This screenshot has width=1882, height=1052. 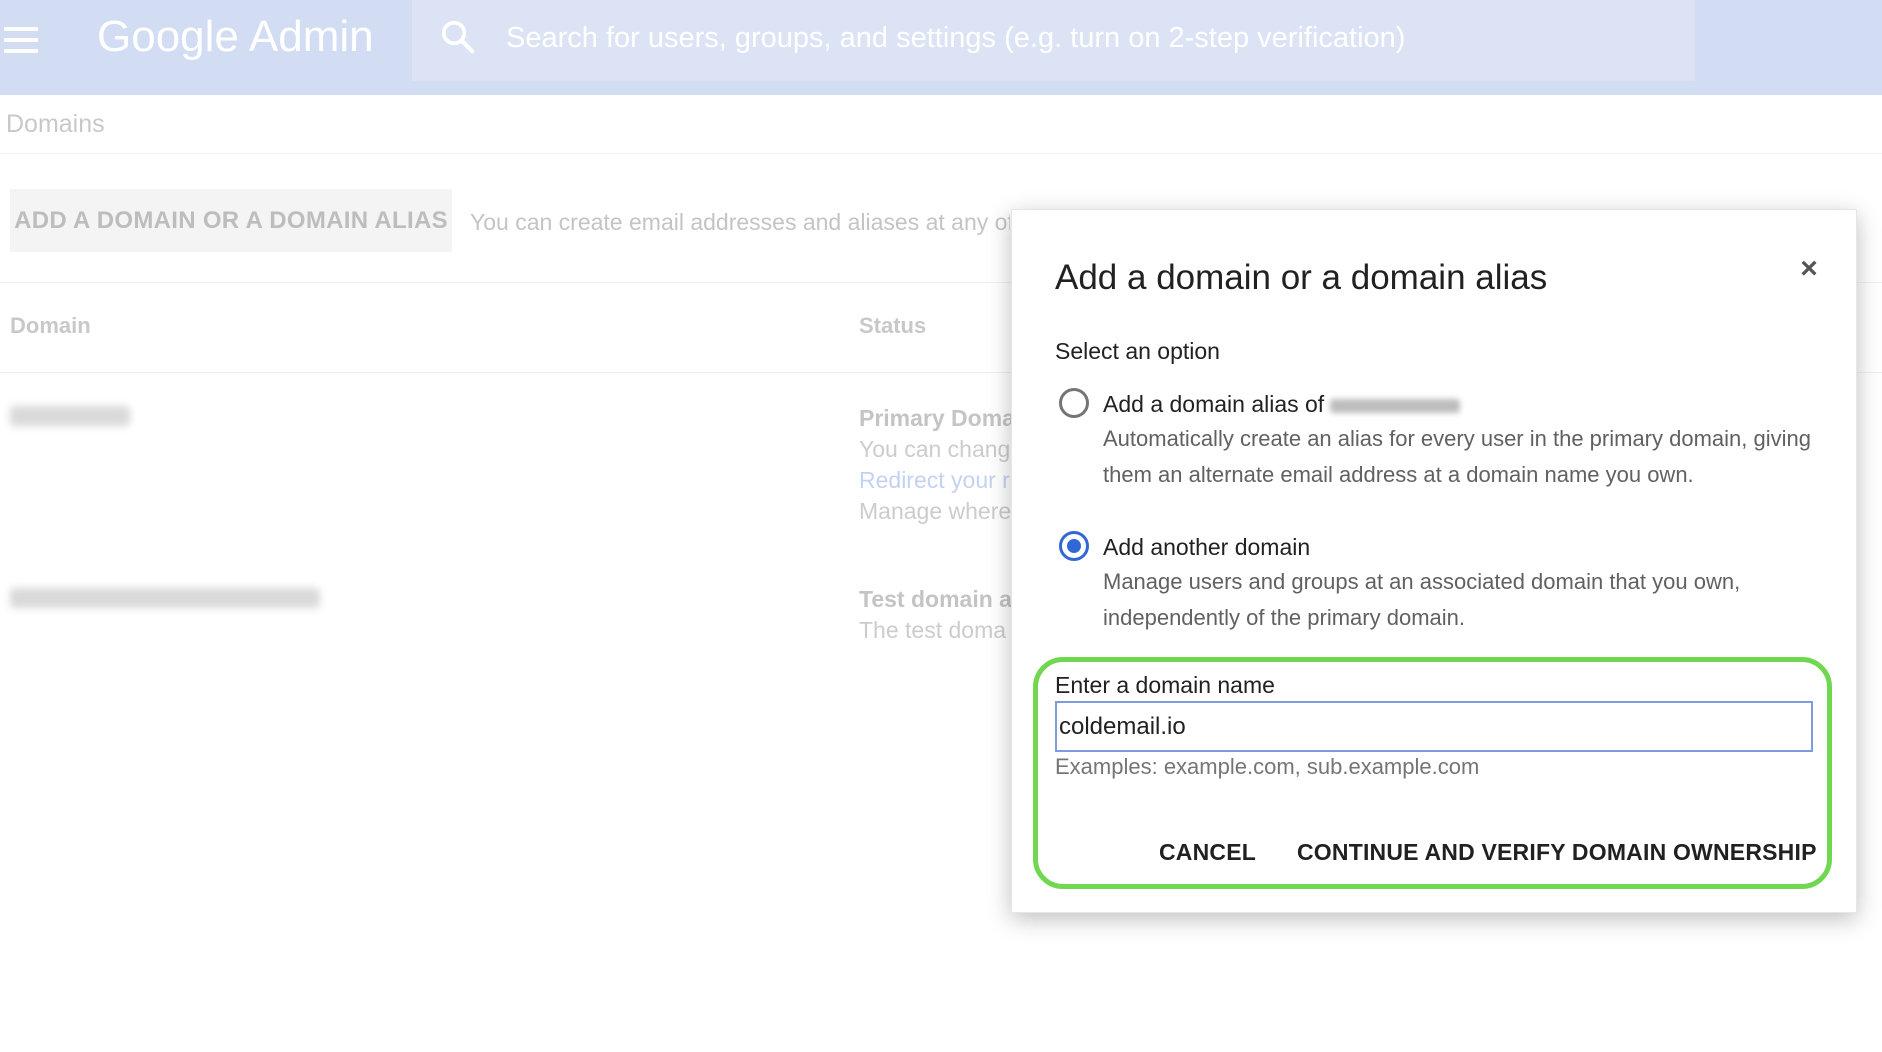 I want to click on google-admin-logo: Google Admin, so click(x=235, y=37).